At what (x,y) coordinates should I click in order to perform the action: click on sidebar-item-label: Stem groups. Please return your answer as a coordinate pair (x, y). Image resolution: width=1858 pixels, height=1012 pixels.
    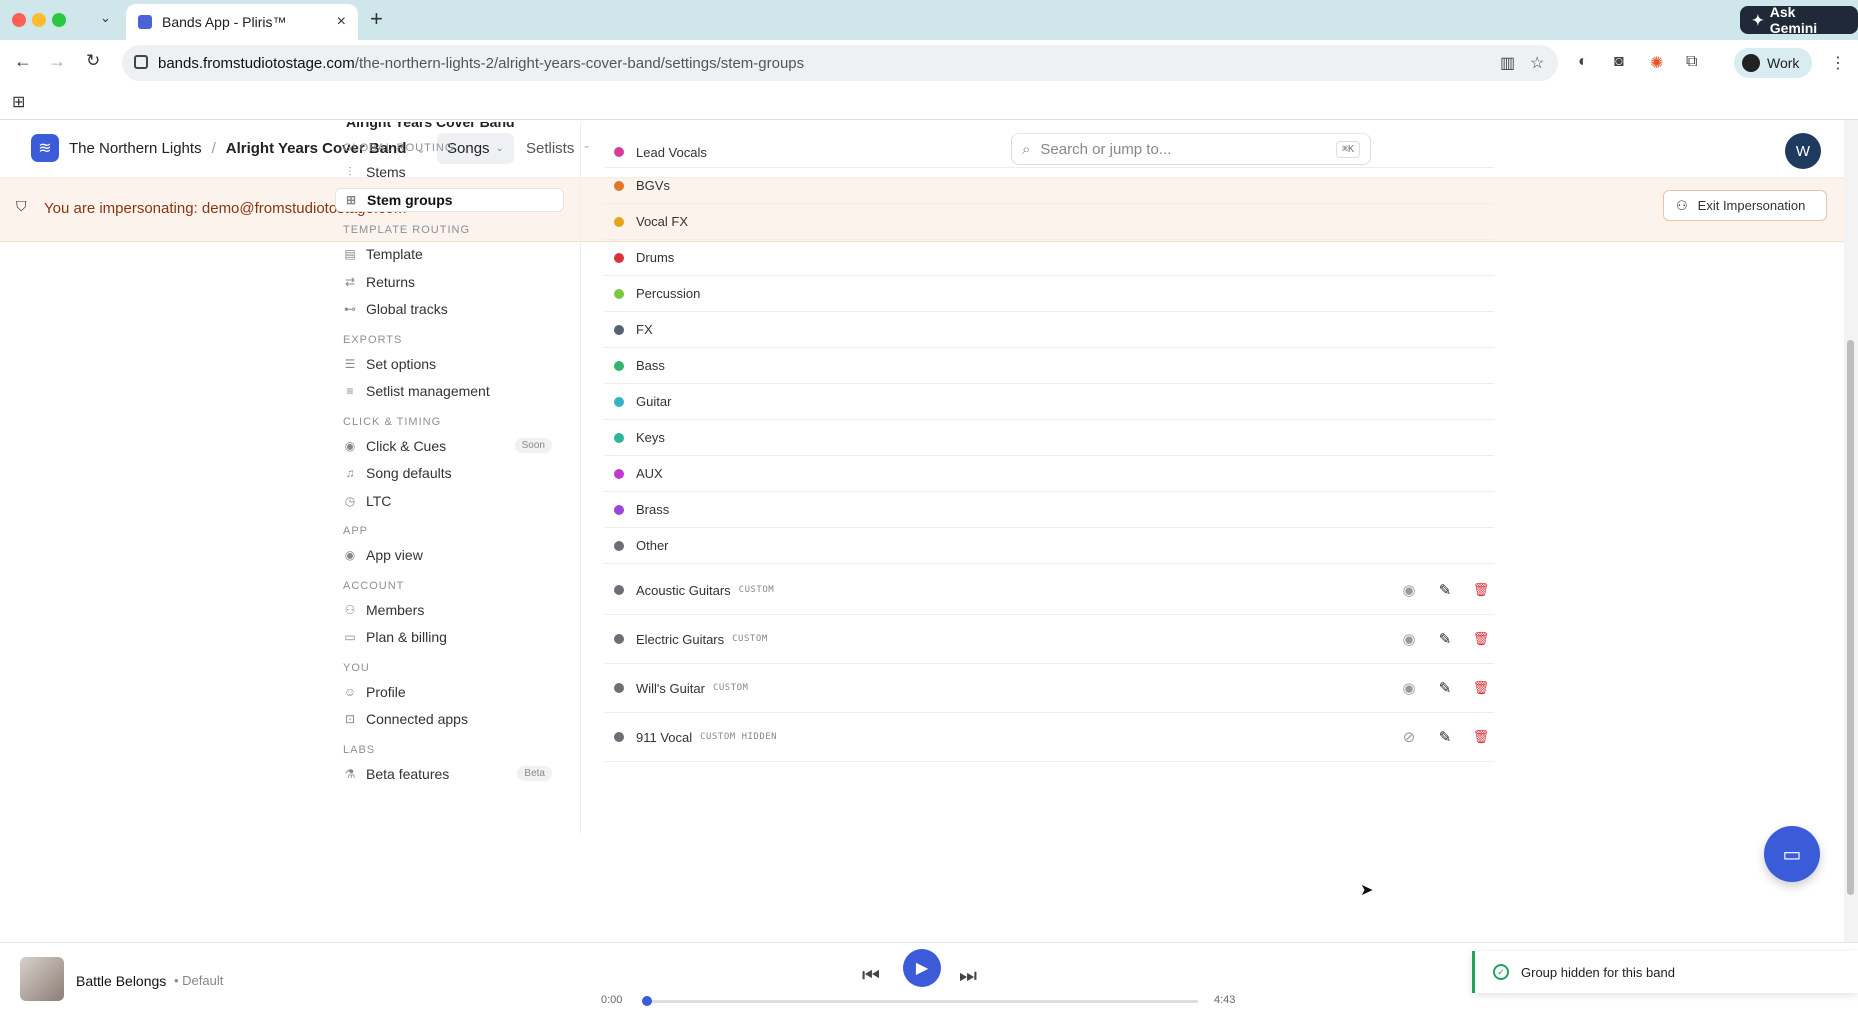
    Looking at the image, I should click on (410, 199).